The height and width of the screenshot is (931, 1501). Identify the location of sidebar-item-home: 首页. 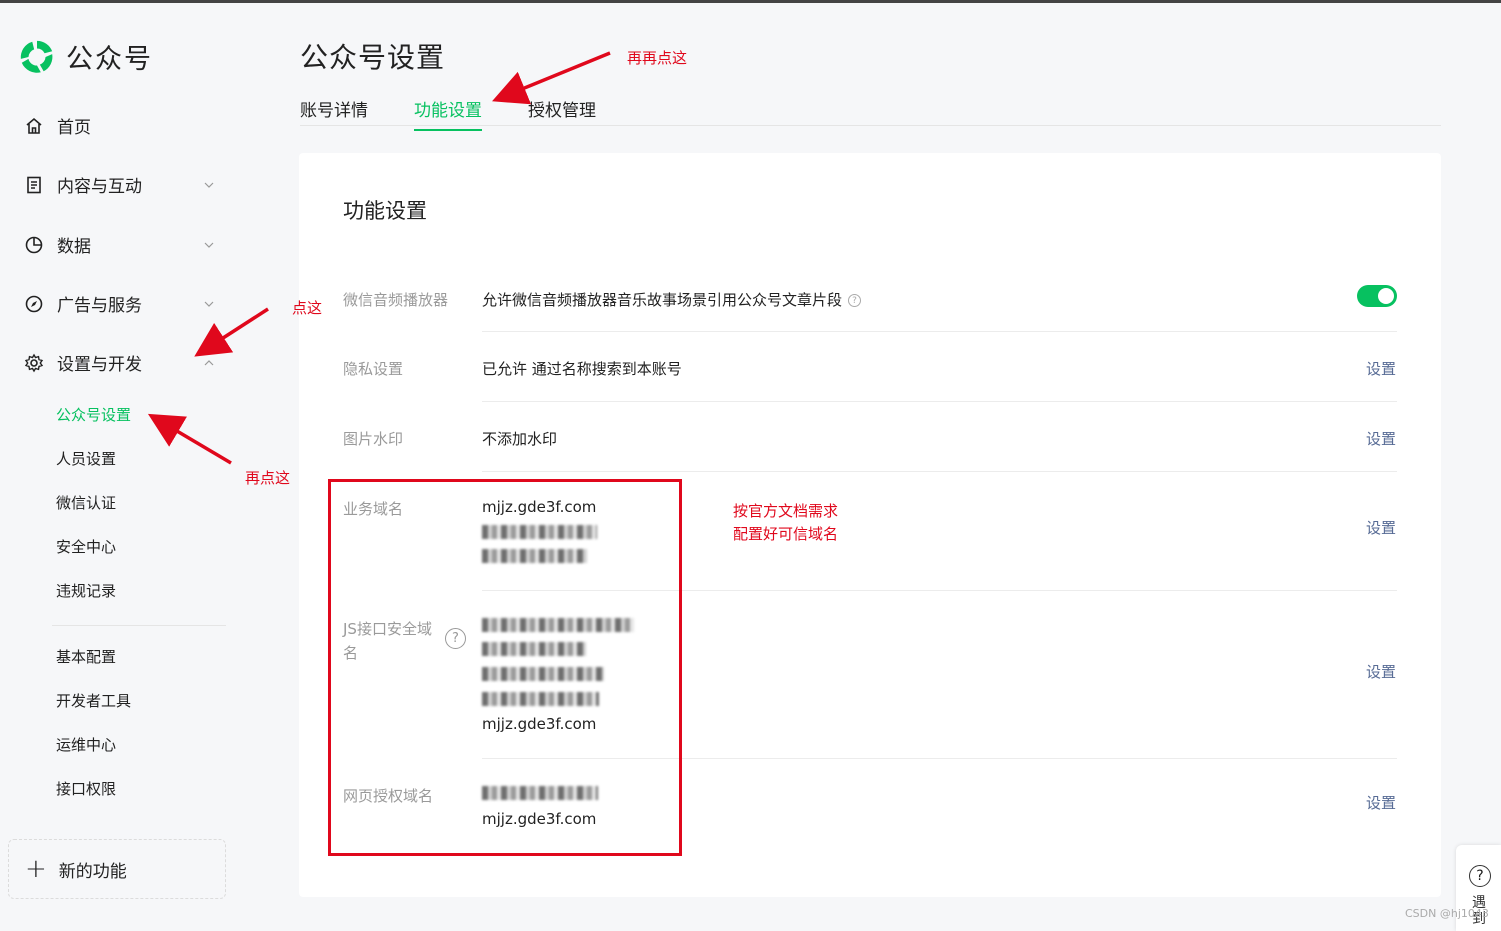
(119, 125).